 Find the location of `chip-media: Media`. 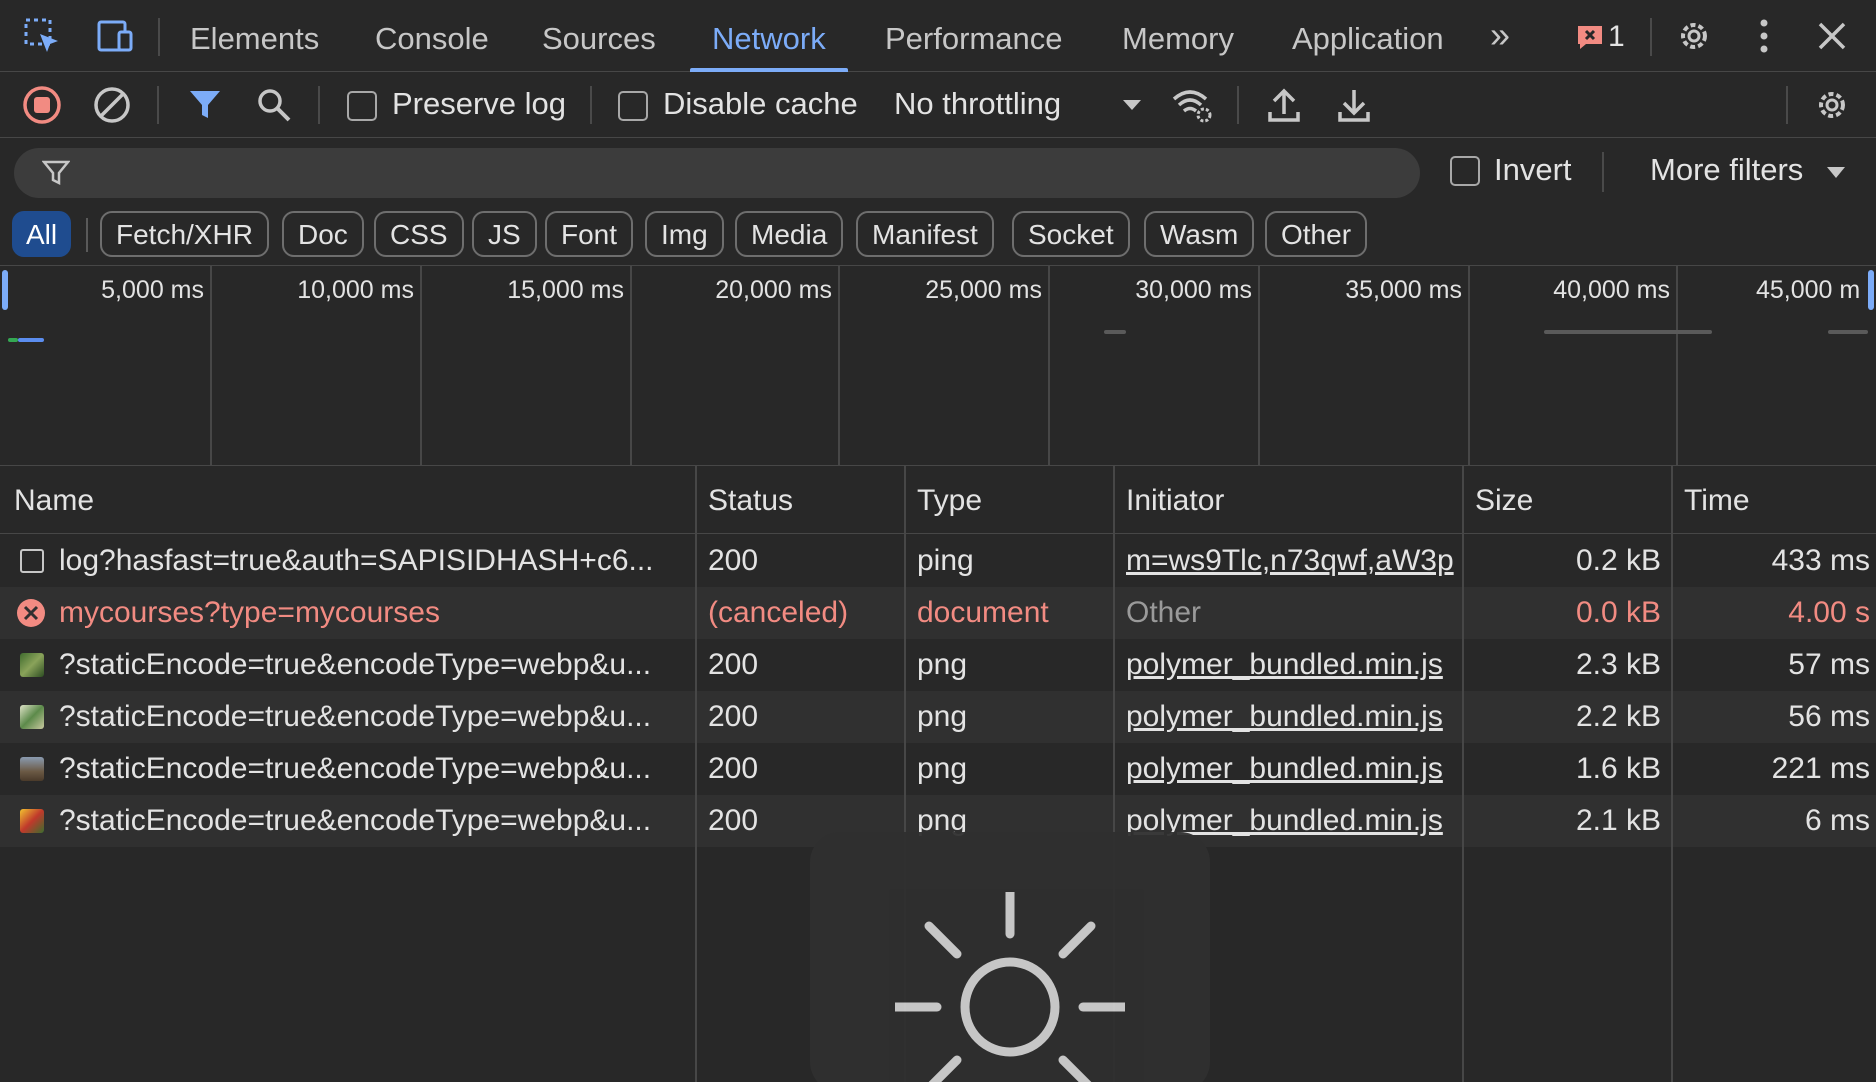

chip-media: Media is located at coordinates (789, 234).